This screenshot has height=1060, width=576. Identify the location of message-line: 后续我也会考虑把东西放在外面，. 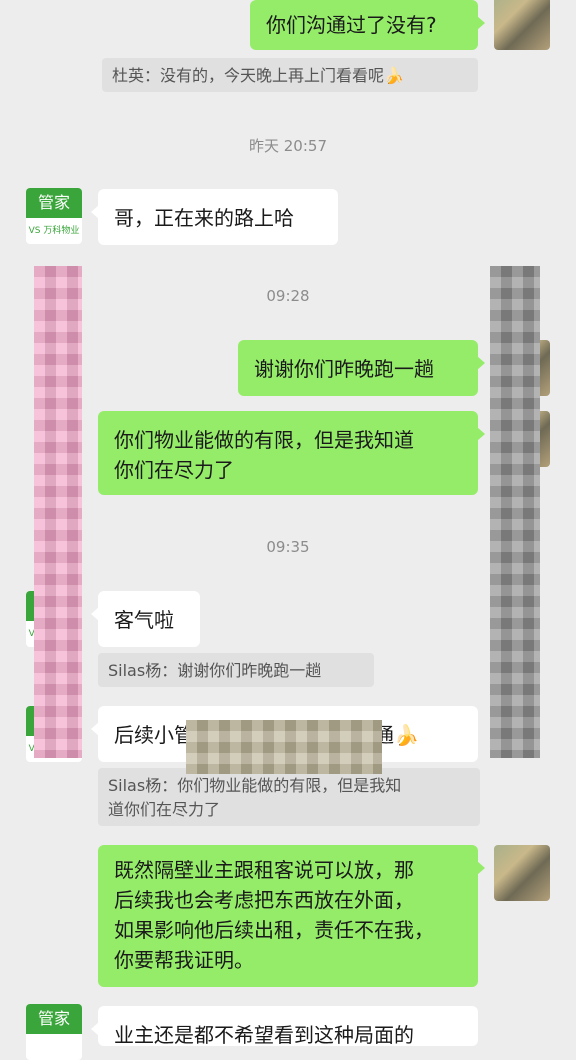
(264, 900).